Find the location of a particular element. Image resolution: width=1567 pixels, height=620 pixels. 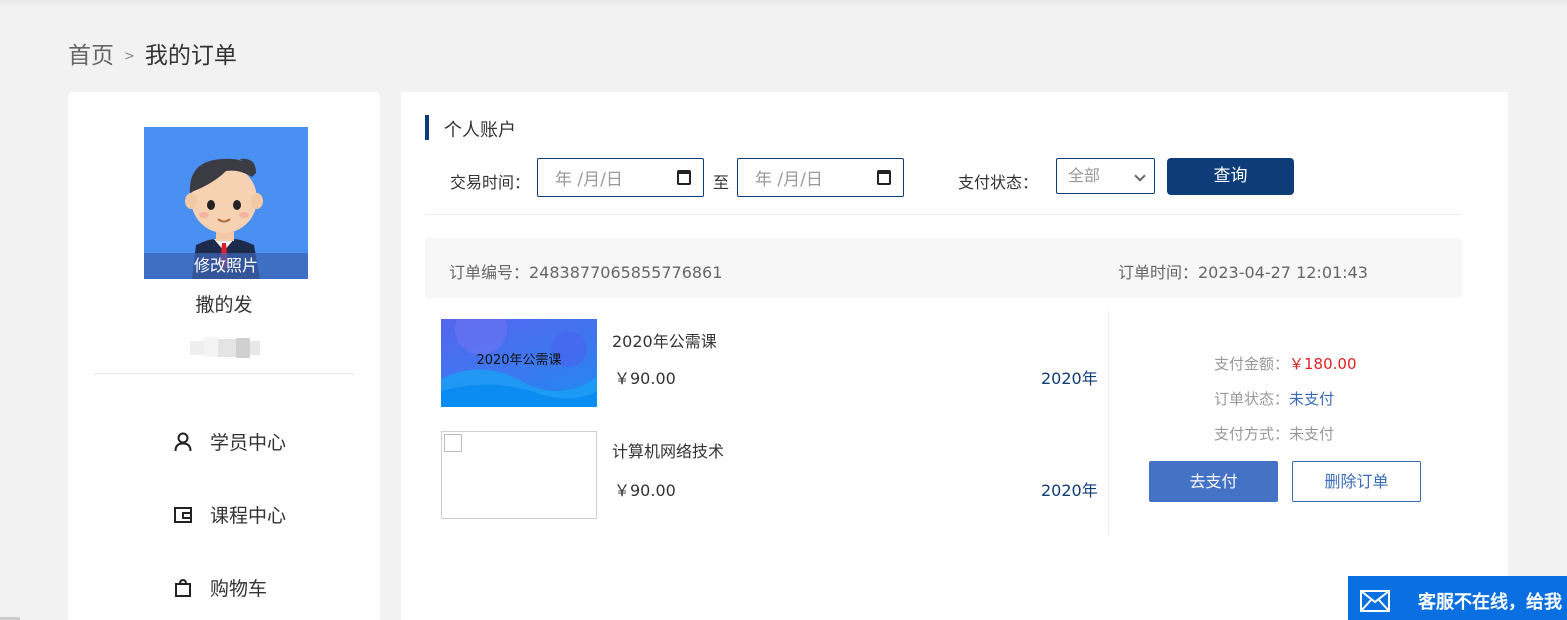

breadcrumb: 首页 > 我的订单 is located at coordinates (152, 53).